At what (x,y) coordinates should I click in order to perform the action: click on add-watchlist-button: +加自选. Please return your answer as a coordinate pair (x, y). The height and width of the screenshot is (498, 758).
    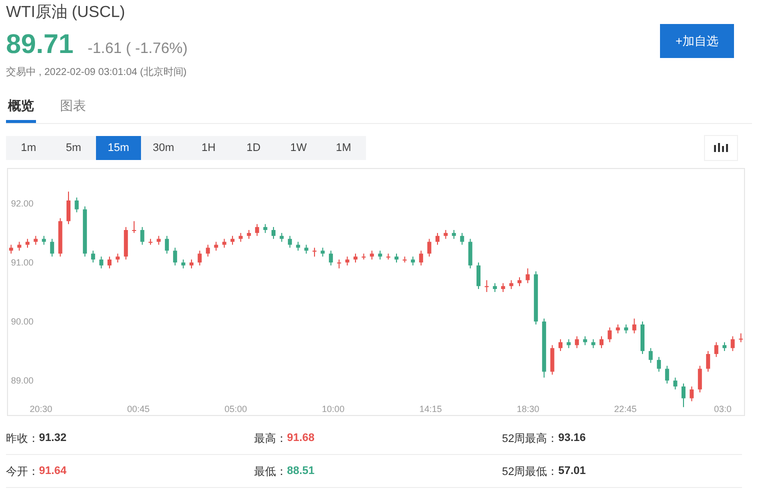
    Looking at the image, I should click on (697, 41).